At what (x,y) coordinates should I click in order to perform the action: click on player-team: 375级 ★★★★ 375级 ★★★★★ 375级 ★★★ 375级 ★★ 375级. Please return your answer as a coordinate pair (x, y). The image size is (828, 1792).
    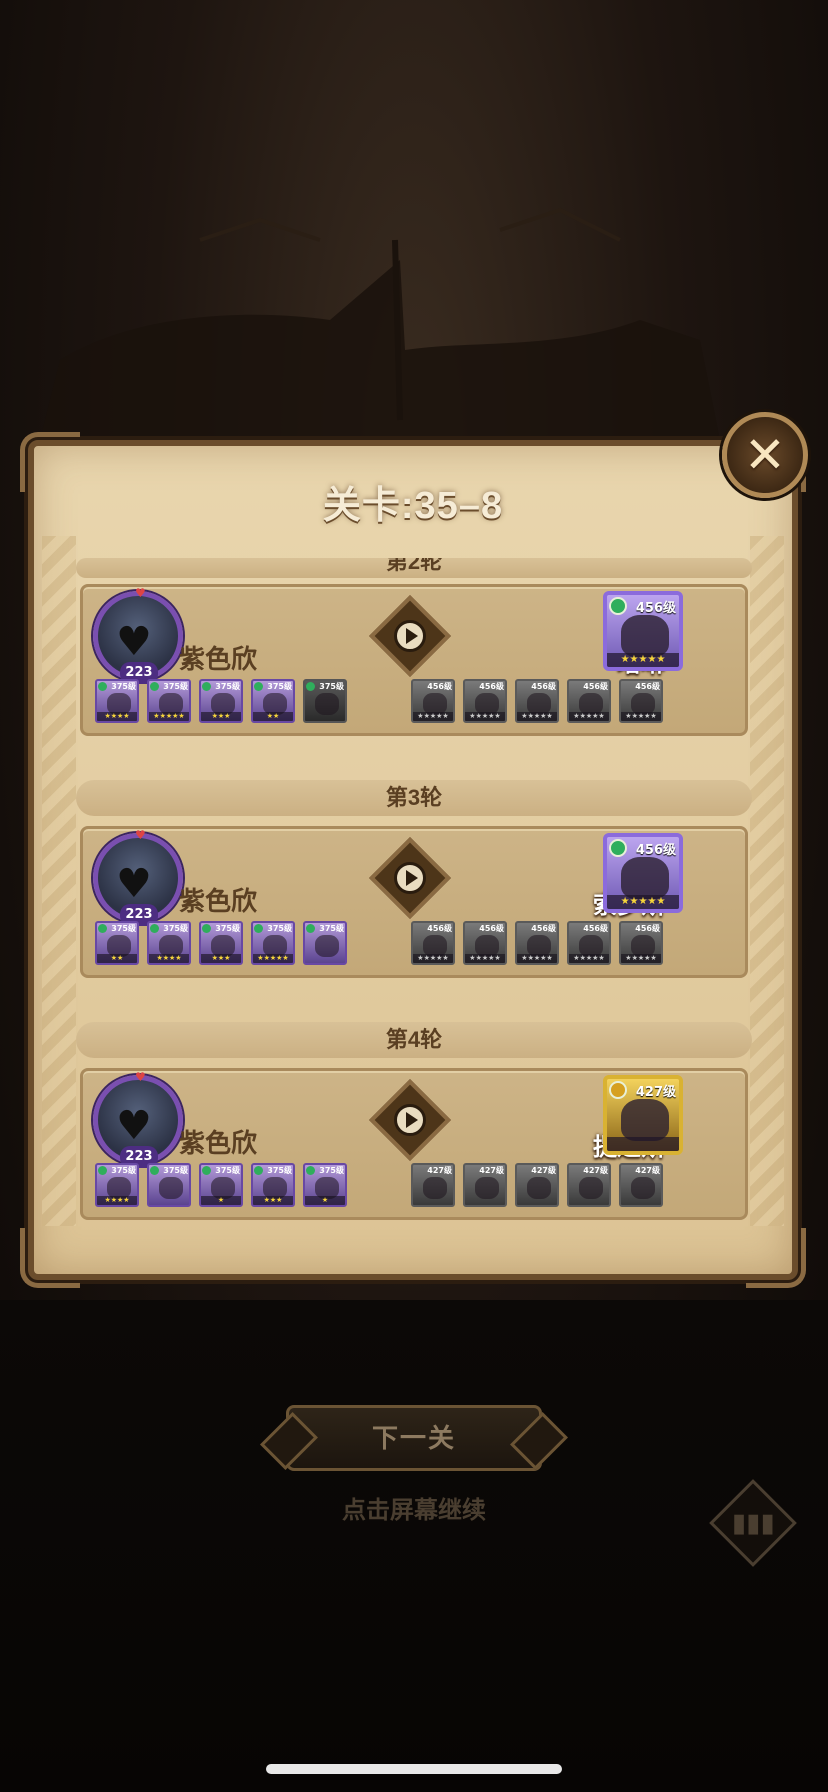
    Looking at the image, I should click on (221, 701).